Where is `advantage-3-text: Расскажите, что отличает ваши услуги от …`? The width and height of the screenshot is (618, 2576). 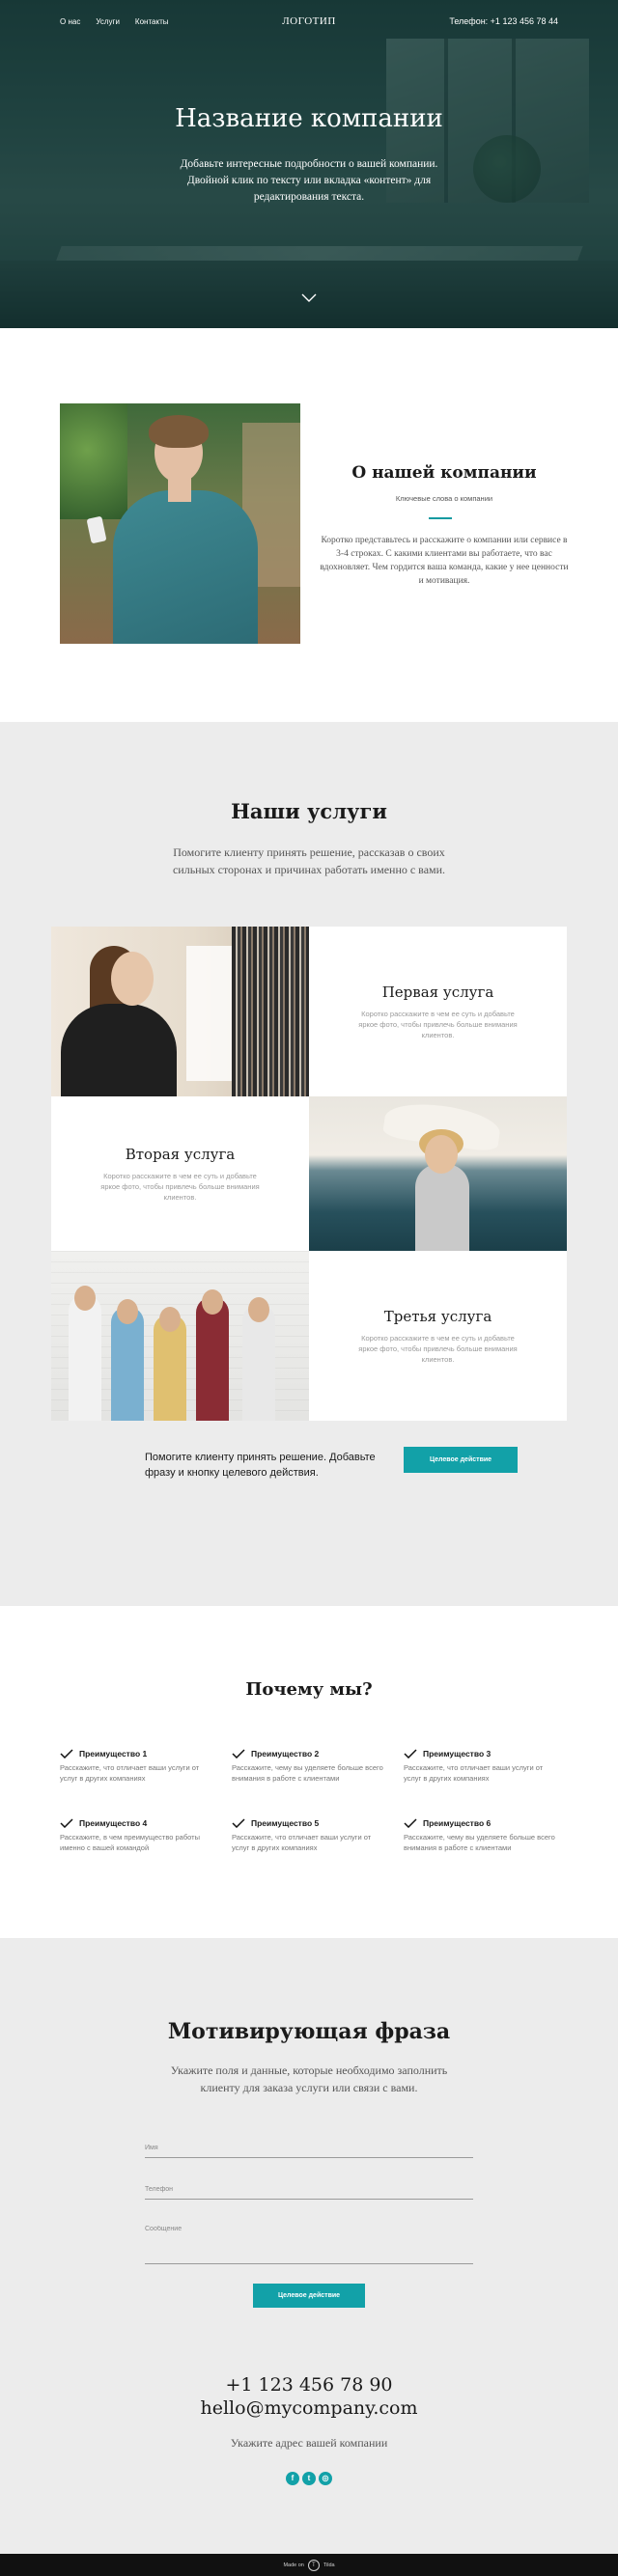 advantage-3-text: Расскажите, что отличает ваши услуги от … is located at coordinates (474, 1773).